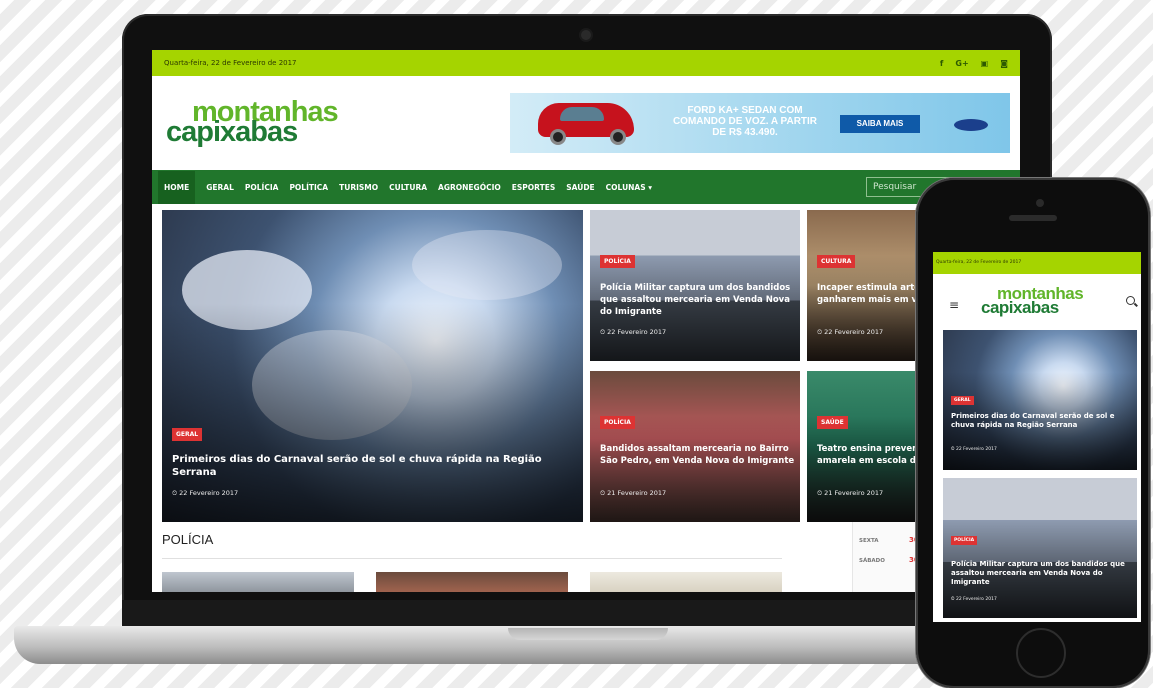 The width and height of the screenshot is (1153, 688). I want to click on nav-geral: GERAL, so click(220, 187).